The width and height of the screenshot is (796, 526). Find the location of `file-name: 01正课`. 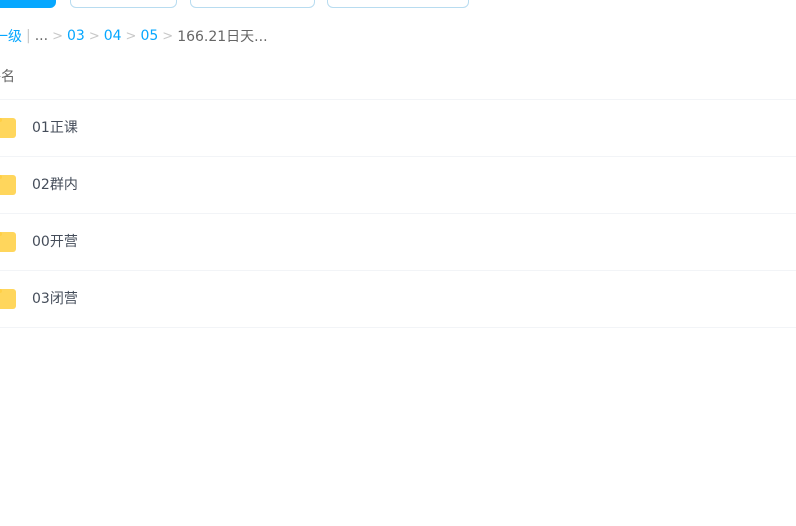

file-name: 01正课 is located at coordinates (55, 128).